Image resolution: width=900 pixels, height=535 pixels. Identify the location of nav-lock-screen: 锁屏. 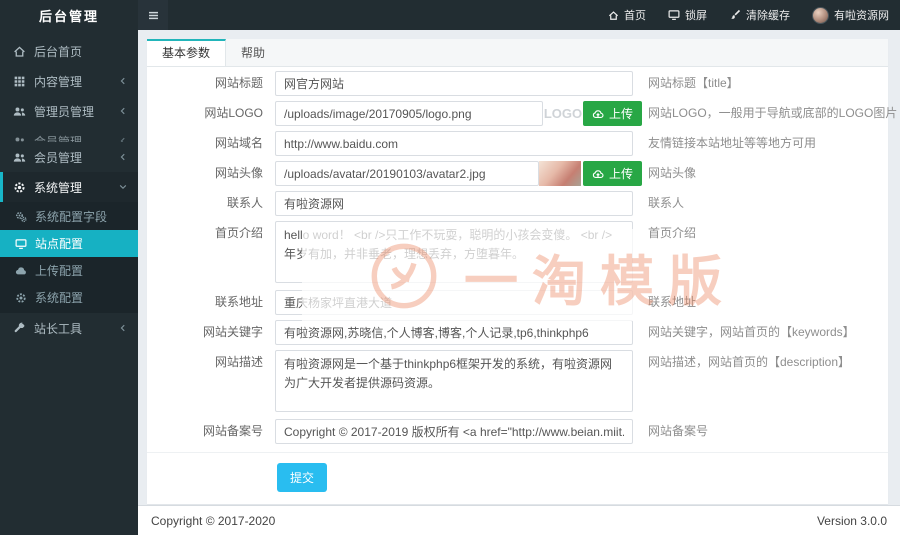
(687, 15).